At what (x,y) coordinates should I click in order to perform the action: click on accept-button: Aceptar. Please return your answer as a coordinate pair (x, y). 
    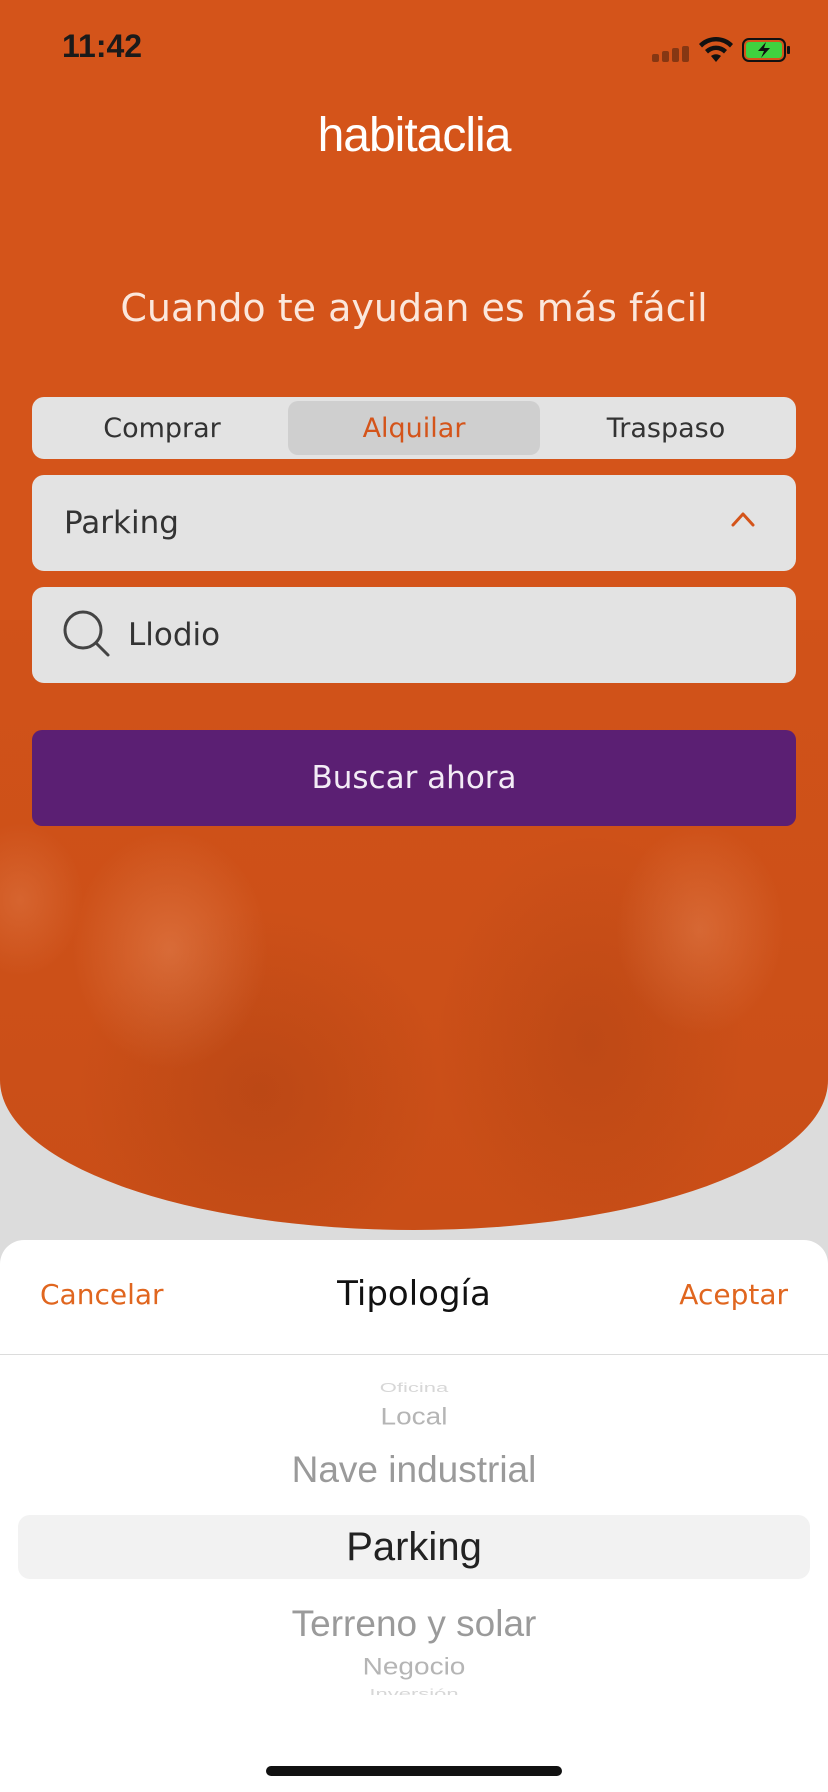
    Looking at the image, I should click on (733, 1294).